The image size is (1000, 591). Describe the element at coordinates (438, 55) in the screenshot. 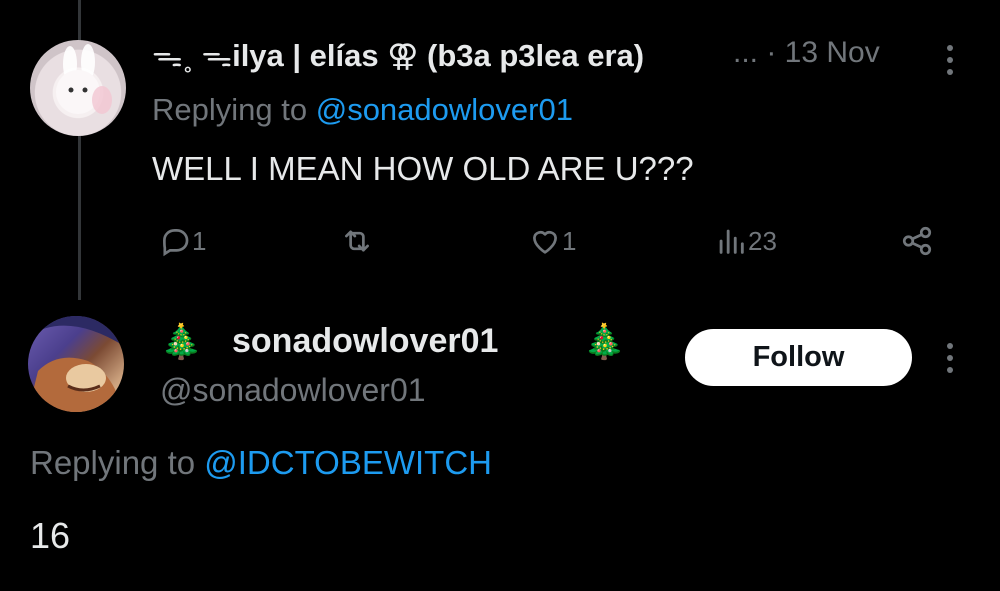

I see `author-name-text: ilya | elías ⚢ (b3a p3lea era)` at that location.